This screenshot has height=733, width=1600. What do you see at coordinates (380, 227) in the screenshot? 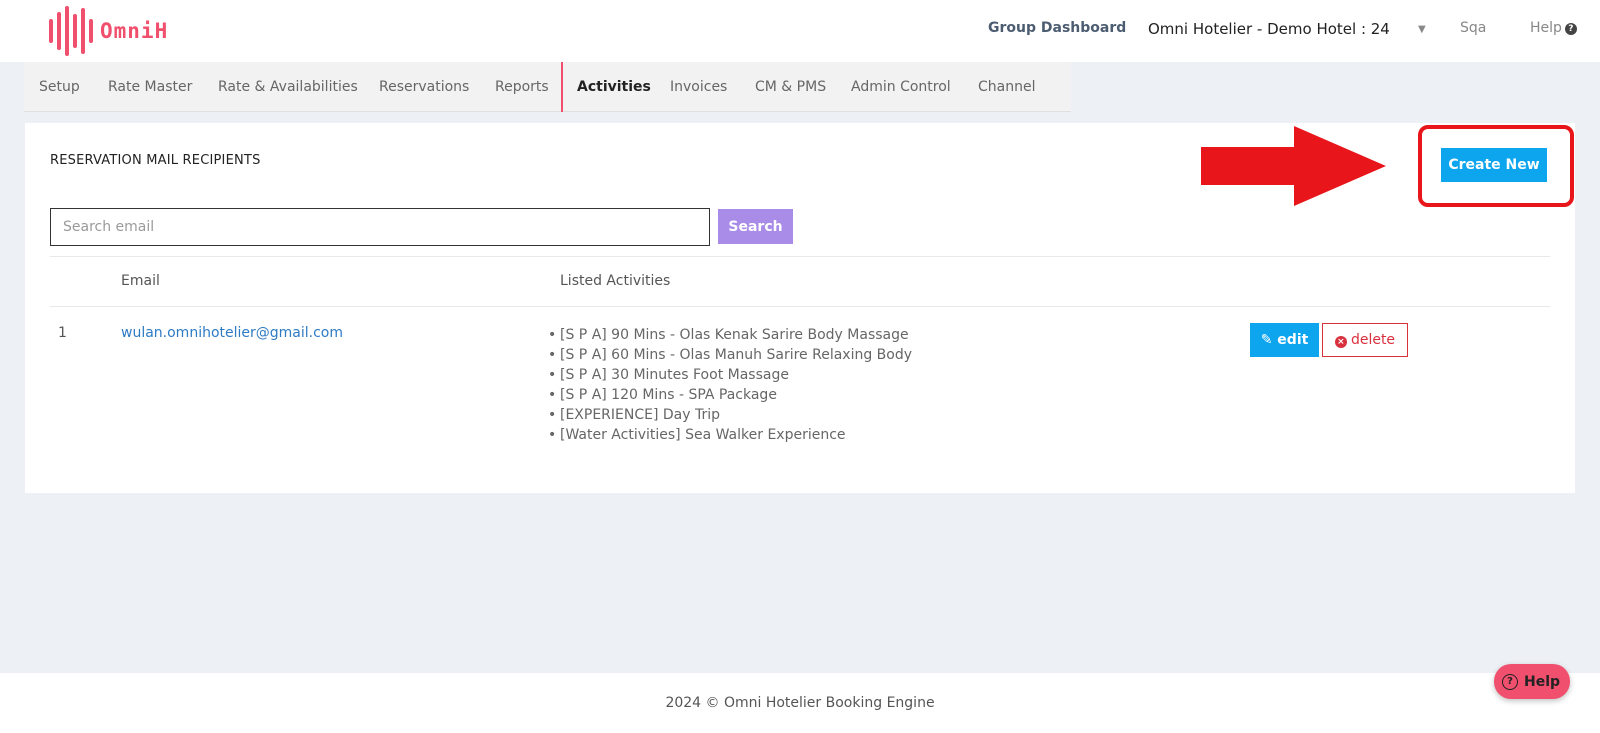
I see `search-email-input` at bounding box center [380, 227].